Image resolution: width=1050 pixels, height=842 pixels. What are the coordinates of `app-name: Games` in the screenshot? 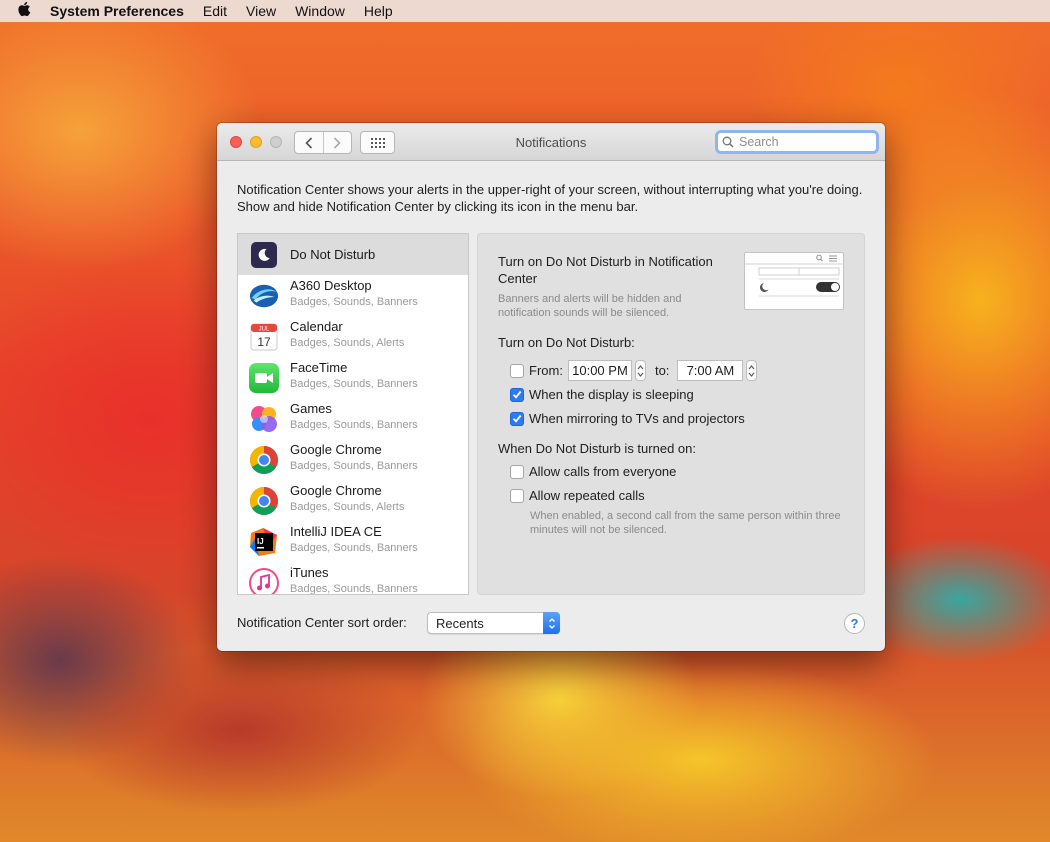 It's located at (311, 408).